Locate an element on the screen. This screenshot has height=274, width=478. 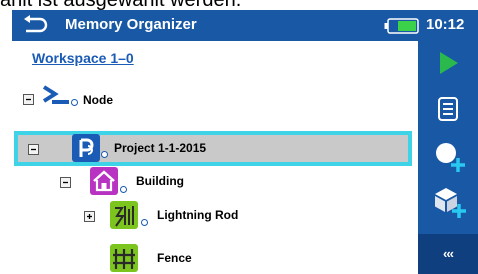
tree-node-label: Building is located at coordinates (160, 181).